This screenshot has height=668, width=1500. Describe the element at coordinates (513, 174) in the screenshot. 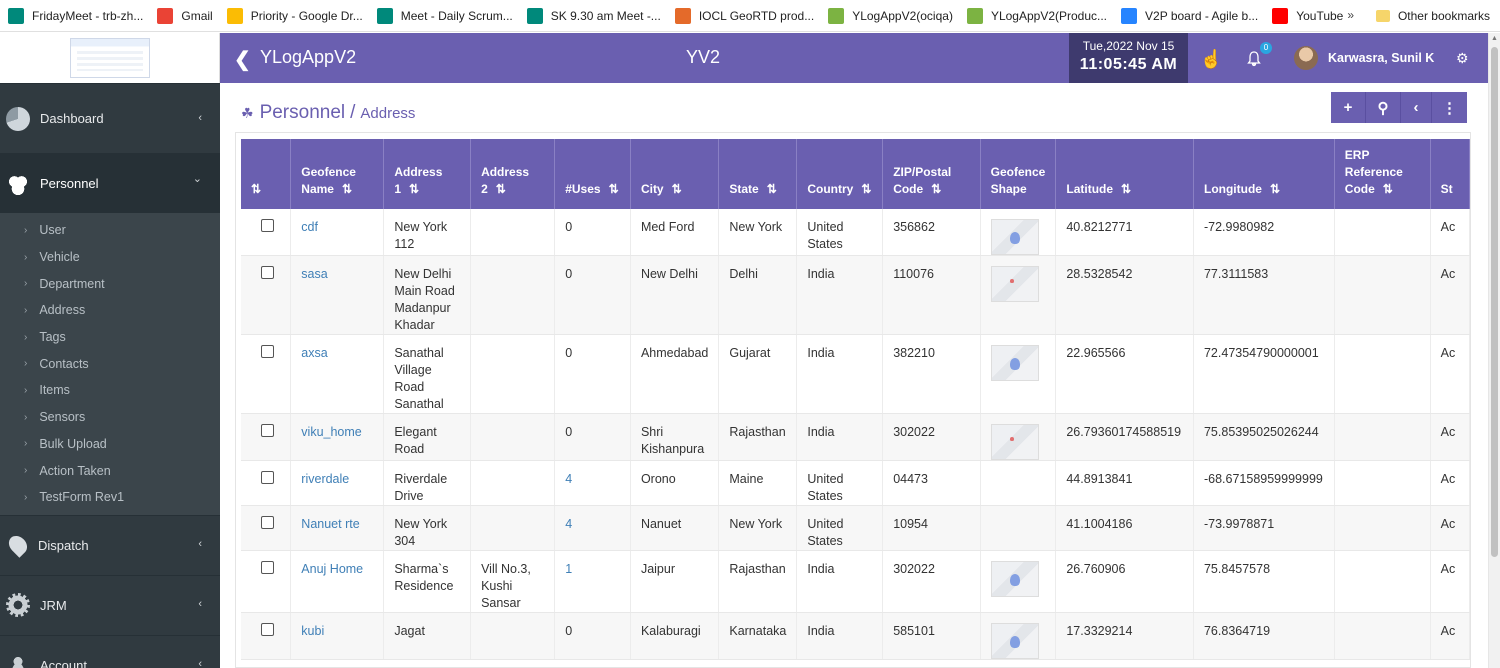

I see `column-header: Address 2 ⇅` at that location.